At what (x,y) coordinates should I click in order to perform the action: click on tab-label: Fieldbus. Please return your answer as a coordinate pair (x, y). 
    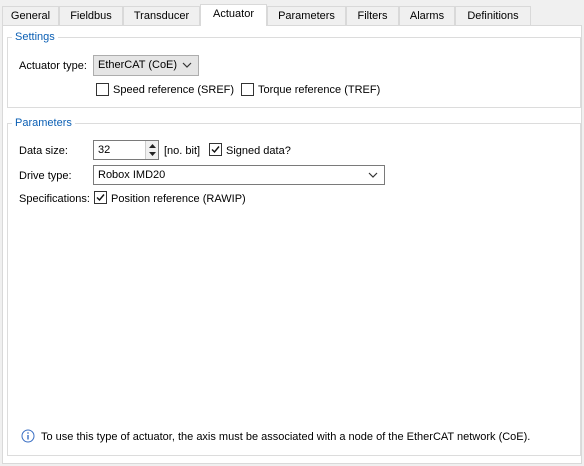
    Looking at the image, I should click on (91, 16).